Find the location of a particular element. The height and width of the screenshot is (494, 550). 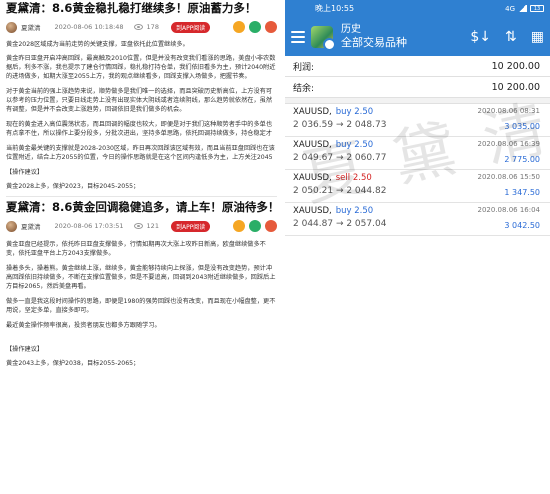

summary-label: 利润: is located at coordinates (304, 67).